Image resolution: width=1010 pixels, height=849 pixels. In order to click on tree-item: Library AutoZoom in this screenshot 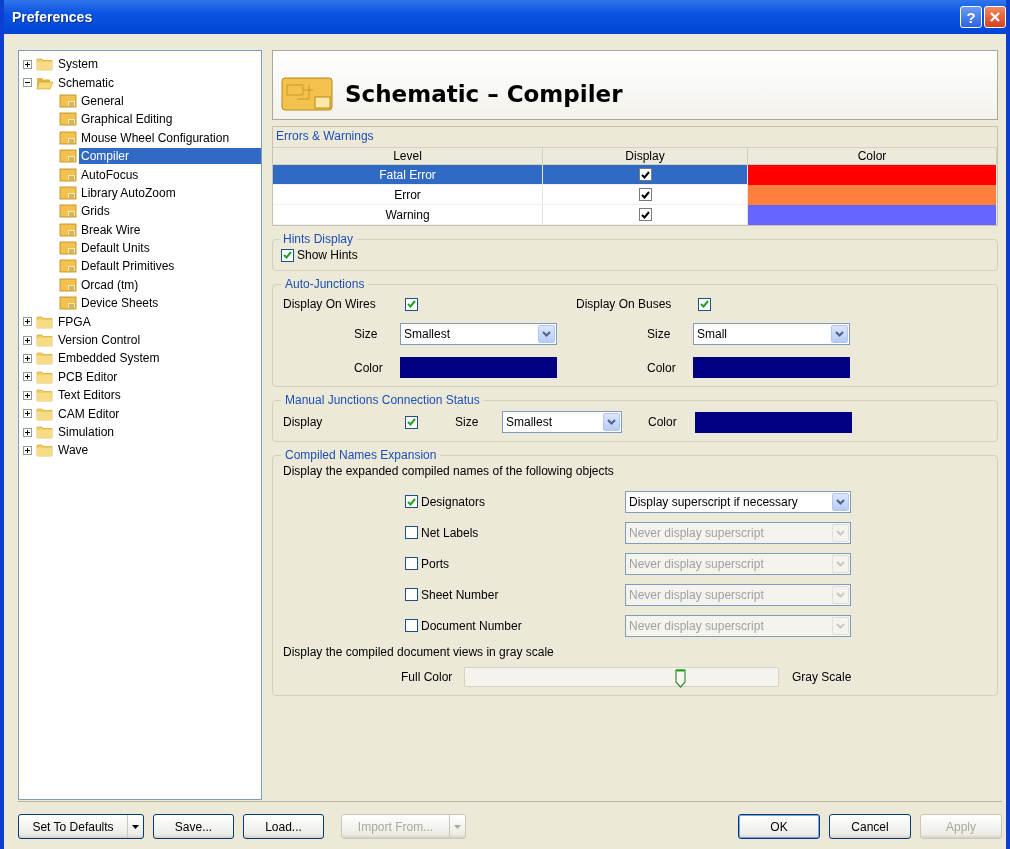, I will do `click(128, 192)`.